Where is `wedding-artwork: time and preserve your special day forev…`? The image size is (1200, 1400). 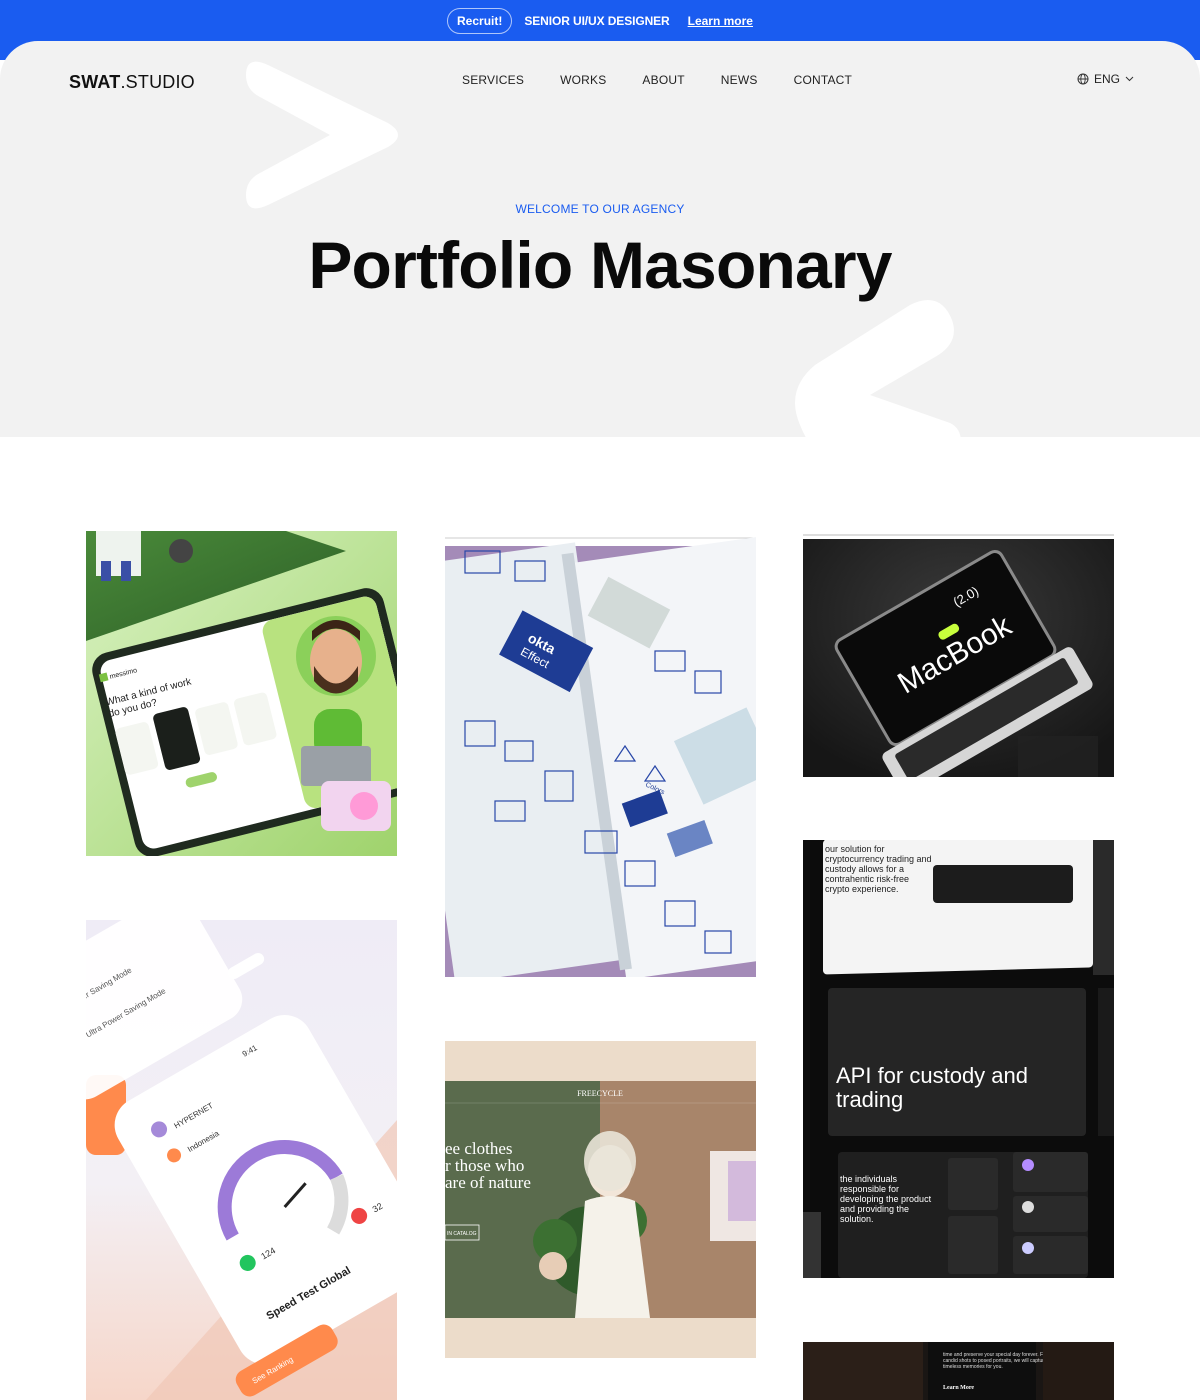
wedding-artwork: time and preserve your special day forev… is located at coordinates (958, 1371).